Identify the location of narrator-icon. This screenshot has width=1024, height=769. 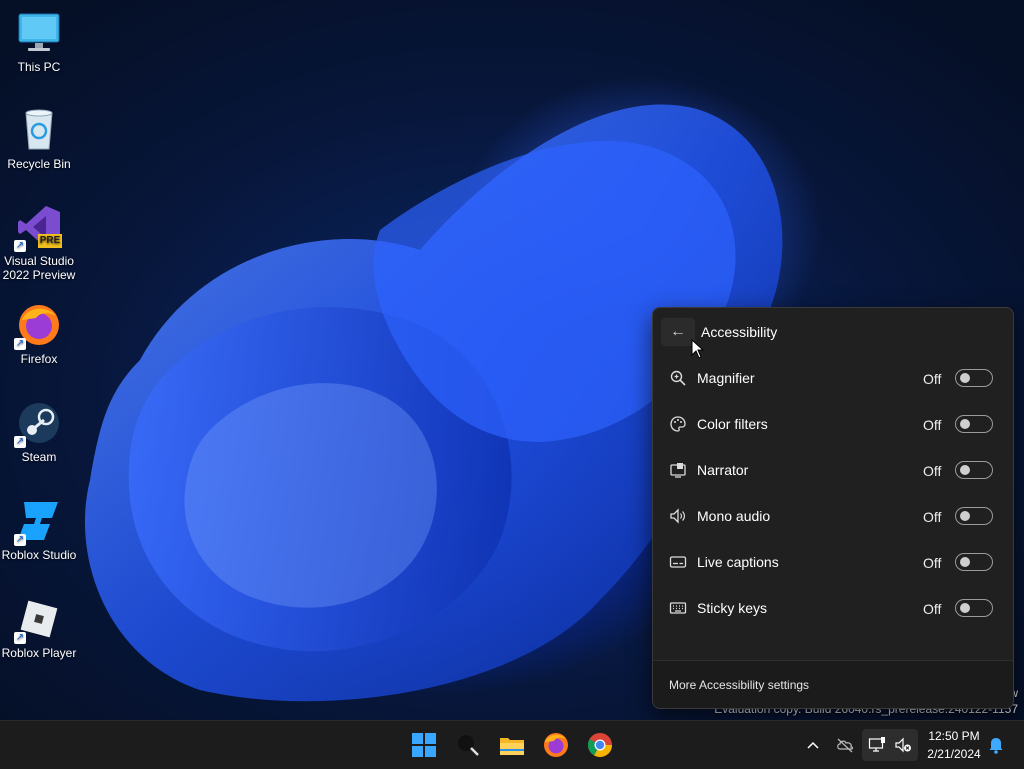
(678, 470).